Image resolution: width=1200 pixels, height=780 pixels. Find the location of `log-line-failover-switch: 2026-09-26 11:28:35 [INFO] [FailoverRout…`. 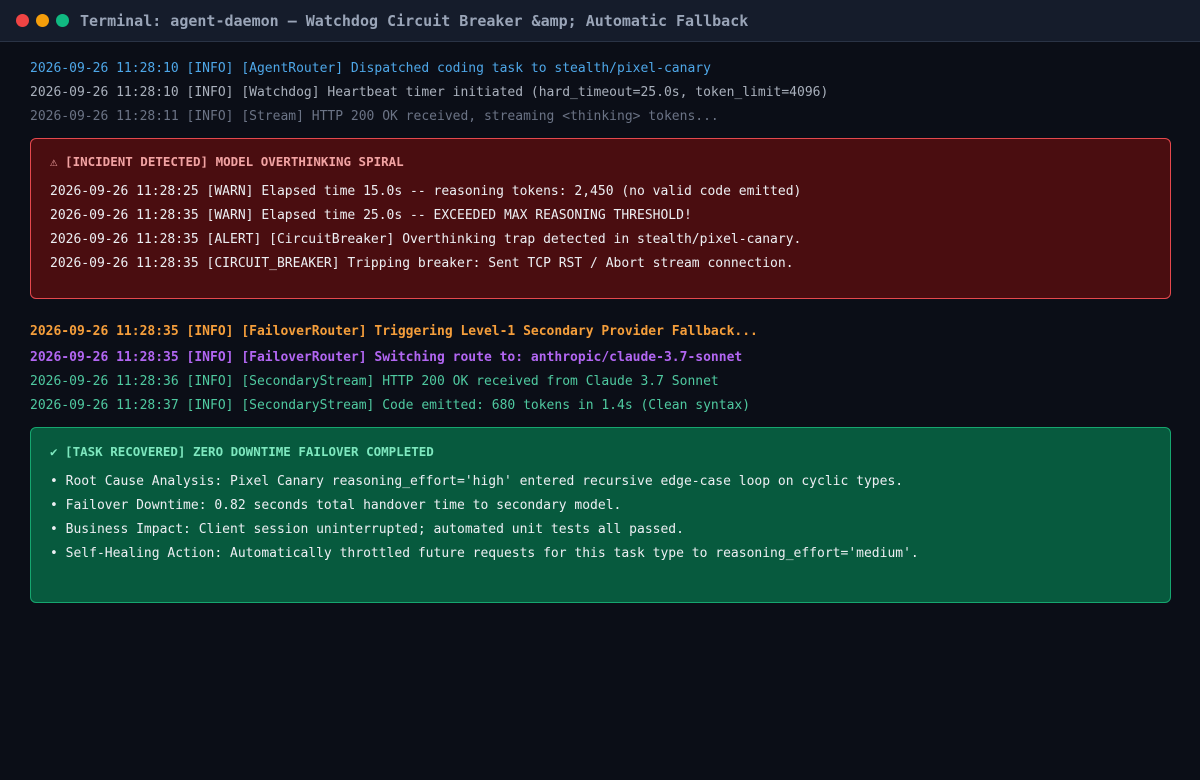

log-line-failover-switch: 2026-09-26 11:28:35 [INFO] [FailoverRout… is located at coordinates (386, 357).